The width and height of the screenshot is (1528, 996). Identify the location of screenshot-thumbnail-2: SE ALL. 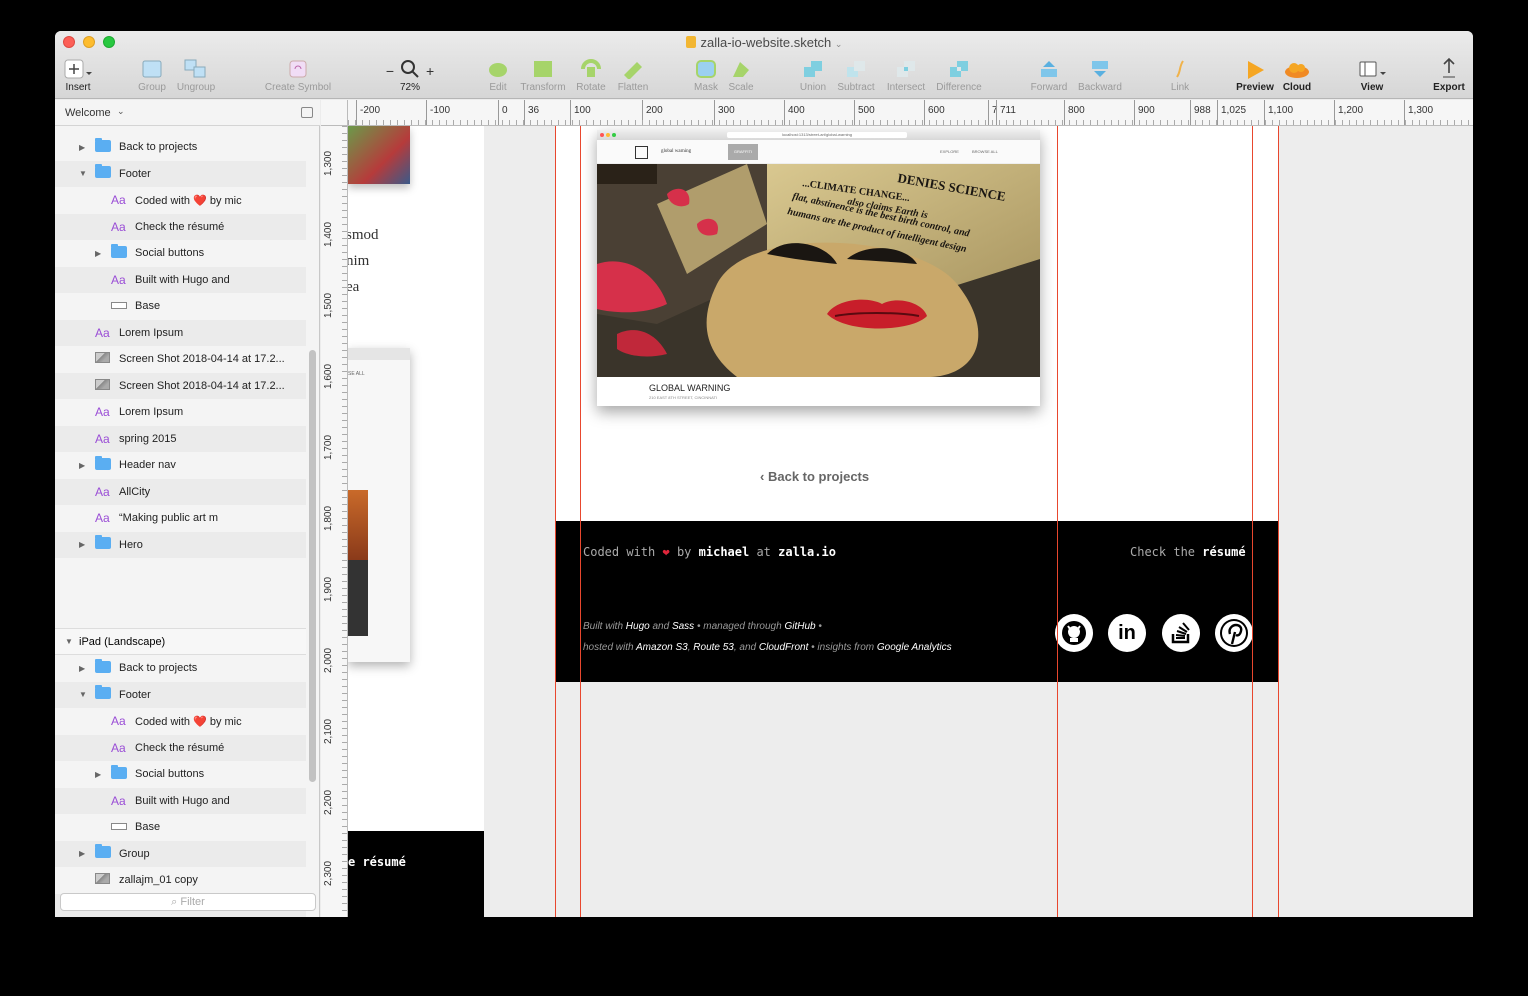
(379, 505).